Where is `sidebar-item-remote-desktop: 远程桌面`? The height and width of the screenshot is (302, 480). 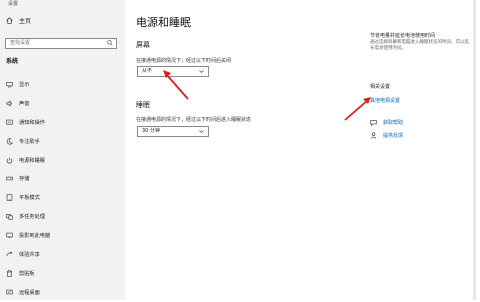 sidebar-item-remote-desktop: 远程桌面 is located at coordinates (62, 292).